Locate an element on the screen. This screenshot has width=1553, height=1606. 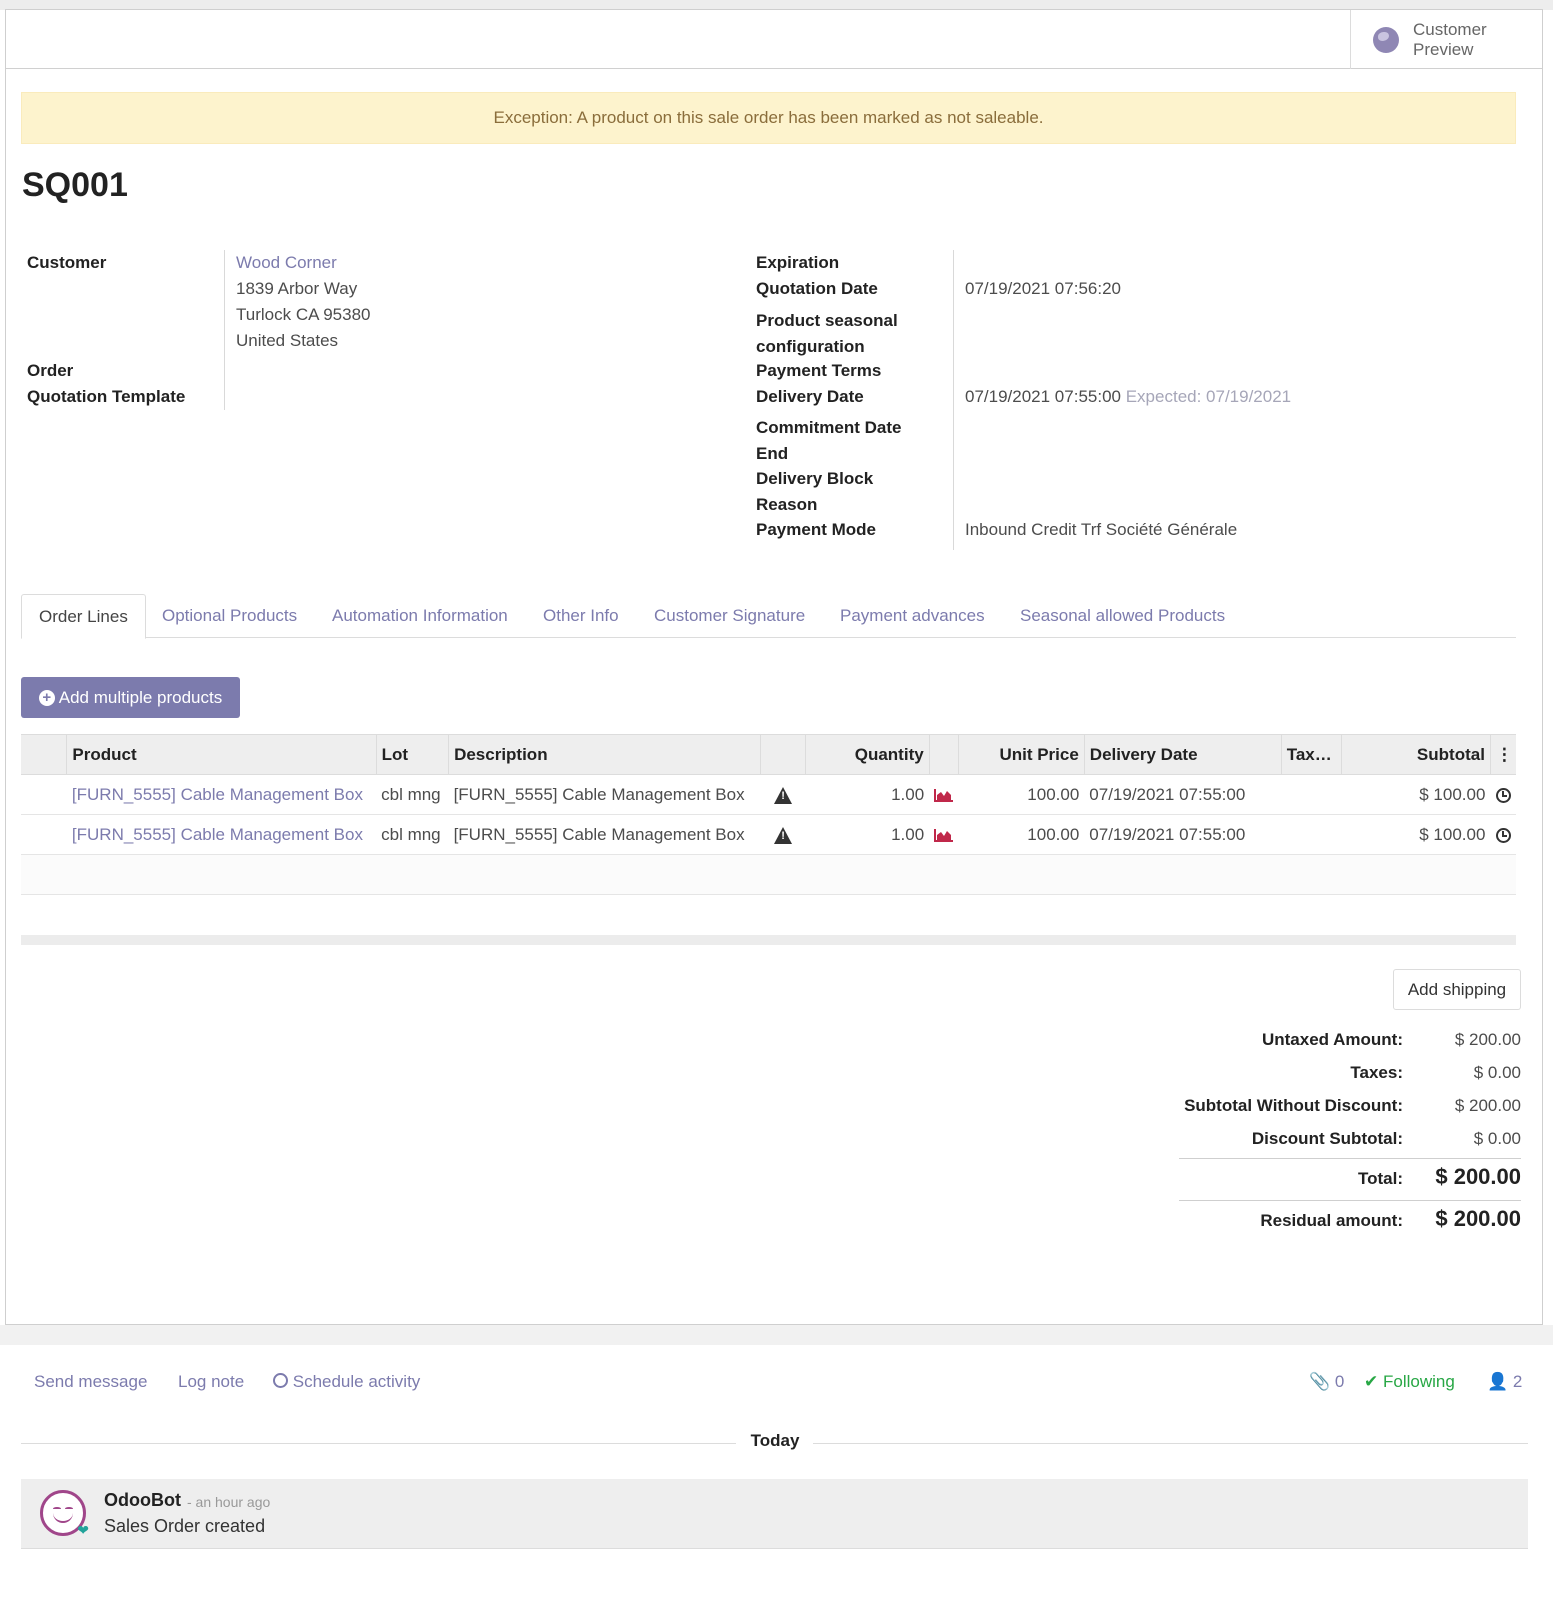
add-multiple-products-button: + Add multiple products is located at coordinates (130, 697).